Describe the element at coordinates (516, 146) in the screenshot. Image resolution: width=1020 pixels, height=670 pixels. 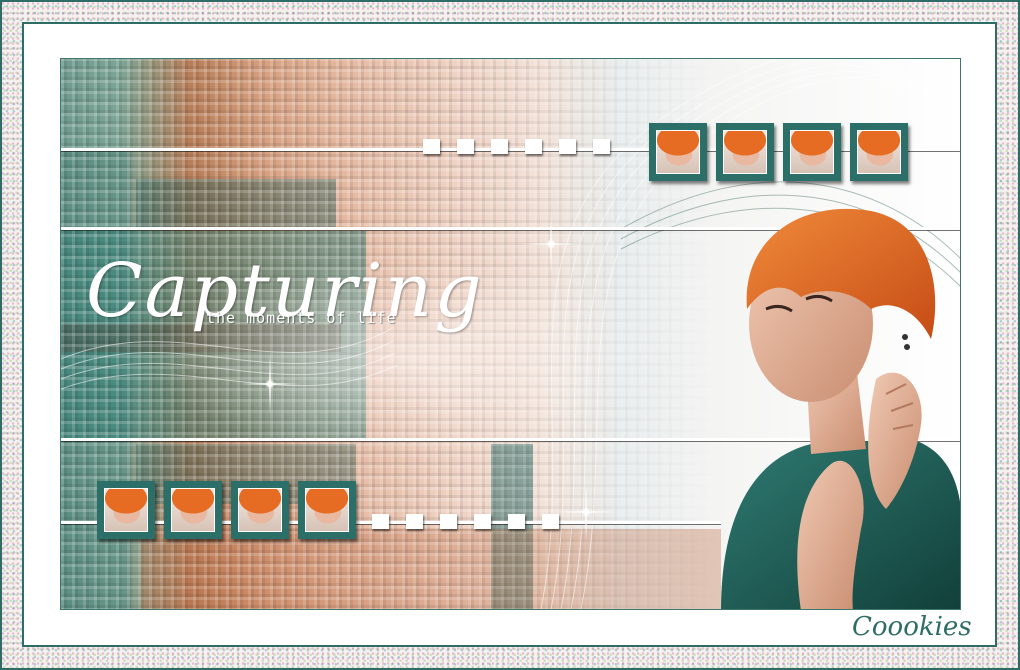
I see `top-squares` at that location.